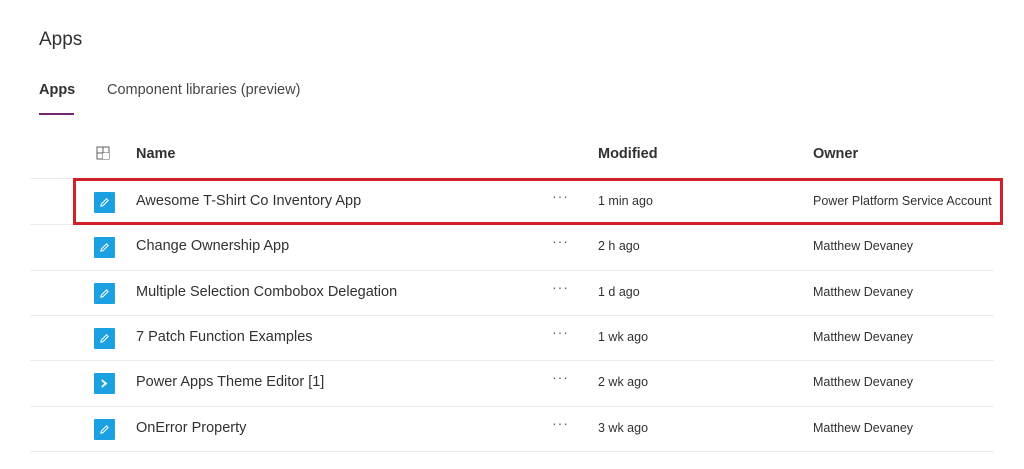  Describe the element at coordinates (625, 201) in the screenshot. I see `modified-time: 1 min ago` at that location.